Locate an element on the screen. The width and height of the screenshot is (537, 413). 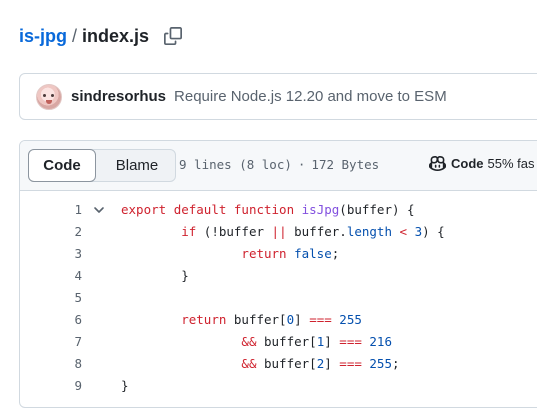
code-line: 5 is located at coordinates (278, 298).